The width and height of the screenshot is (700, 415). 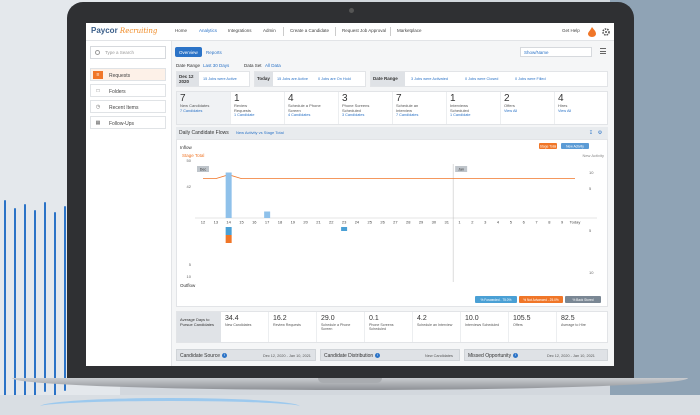 I want to click on get-help-link: Get Help, so click(x=571, y=30).